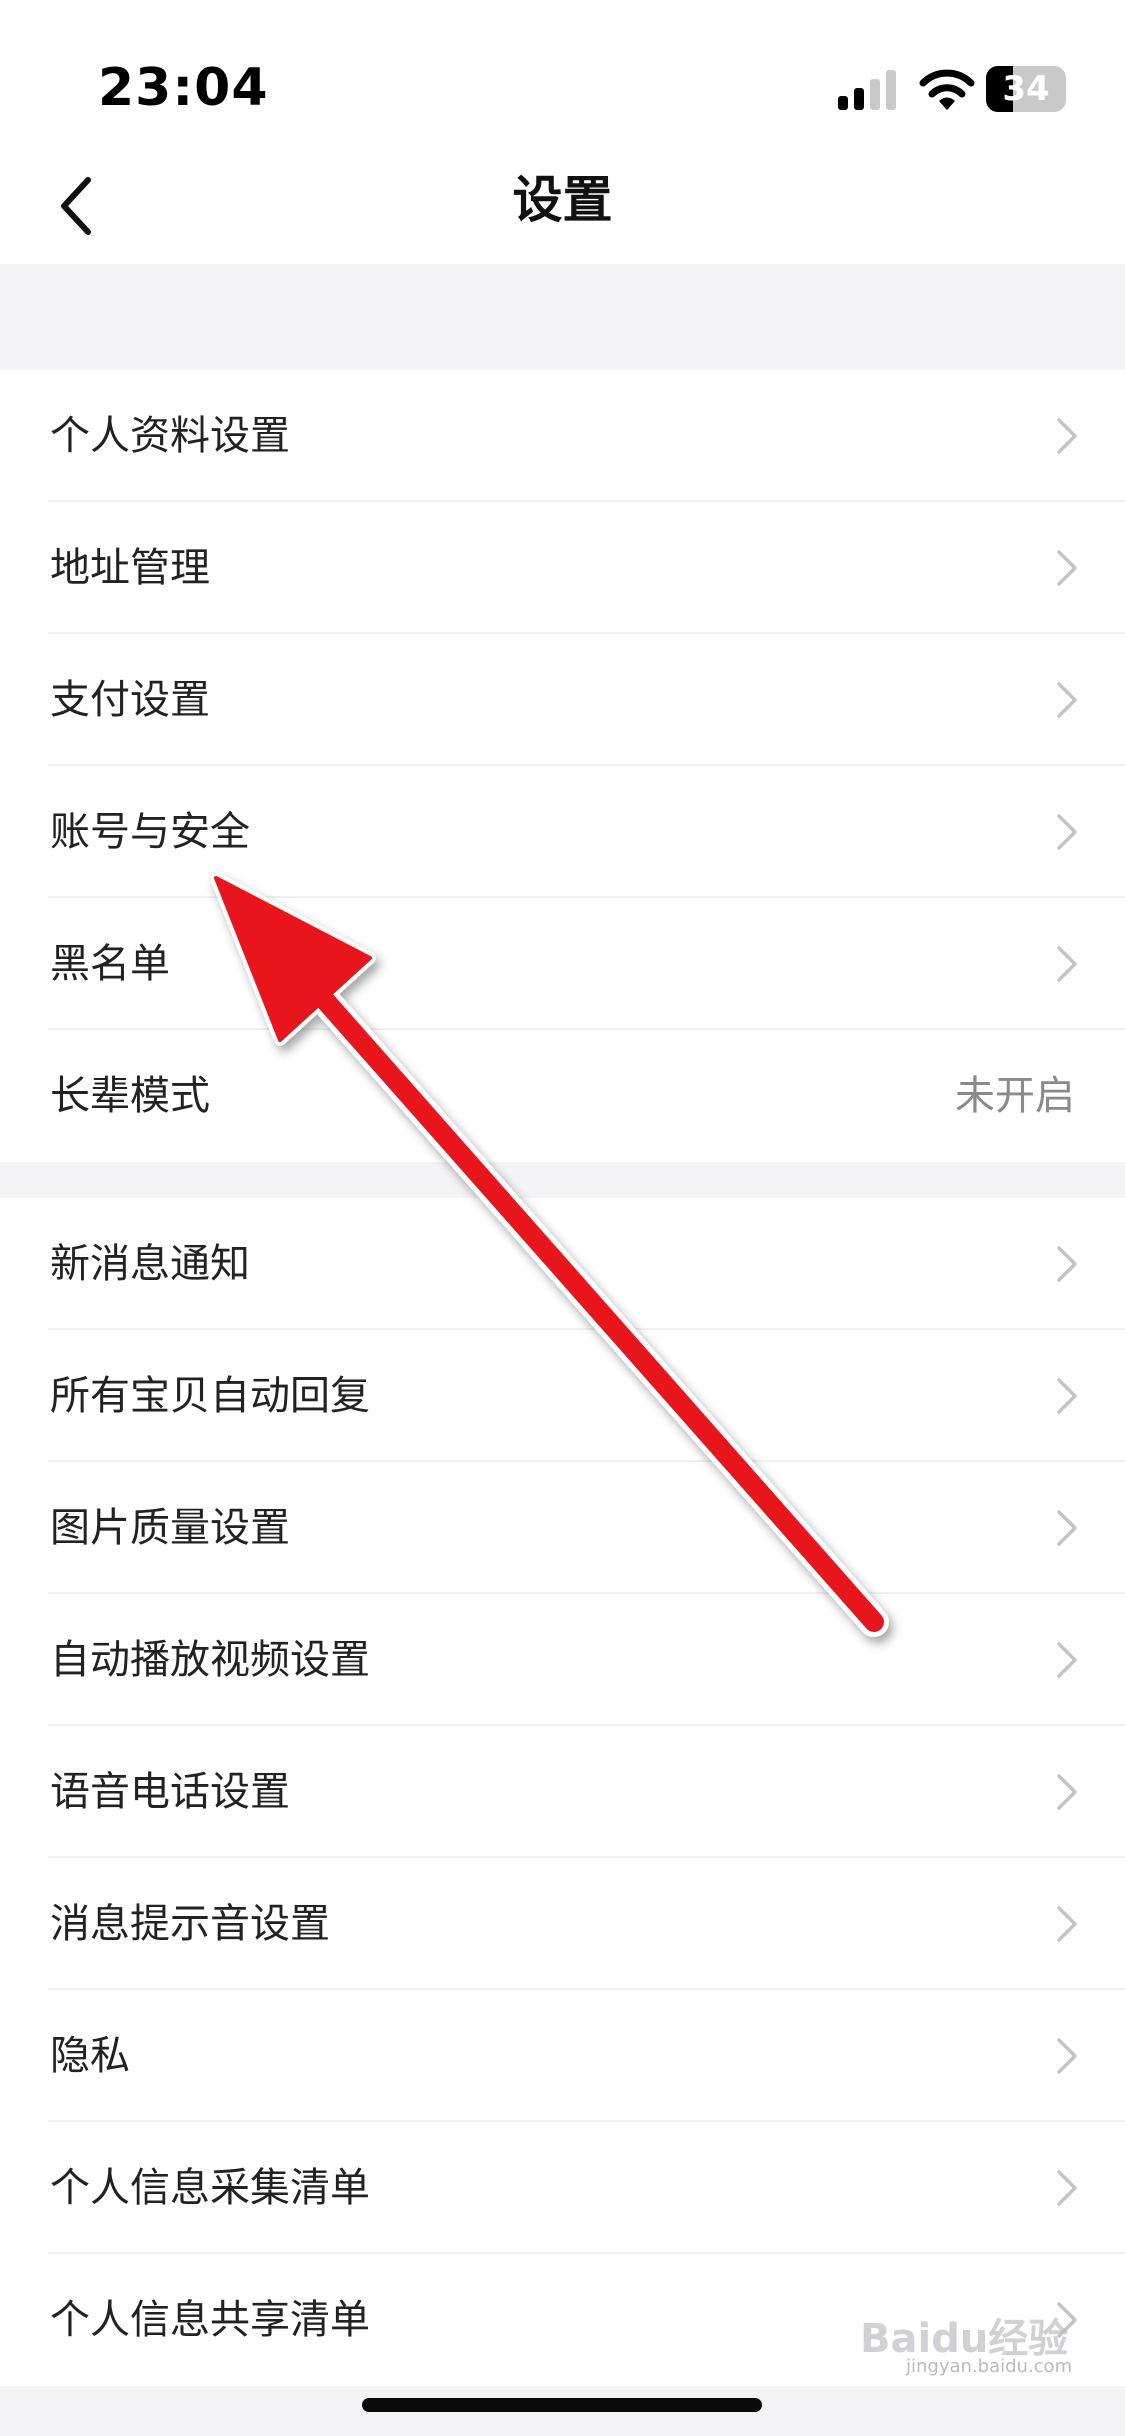 This screenshot has width=1125, height=2436. Describe the element at coordinates (190, 1924) in the screenshot. I see `settings-row-label: 消息提示音设置` at that location.